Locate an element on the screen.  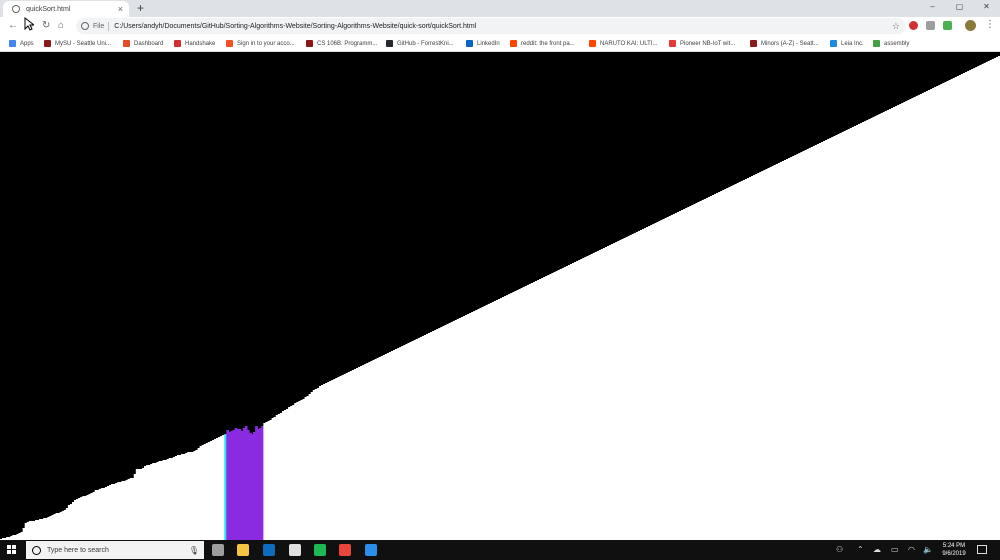
dashboard-icon is located at coordinates (126, 43).